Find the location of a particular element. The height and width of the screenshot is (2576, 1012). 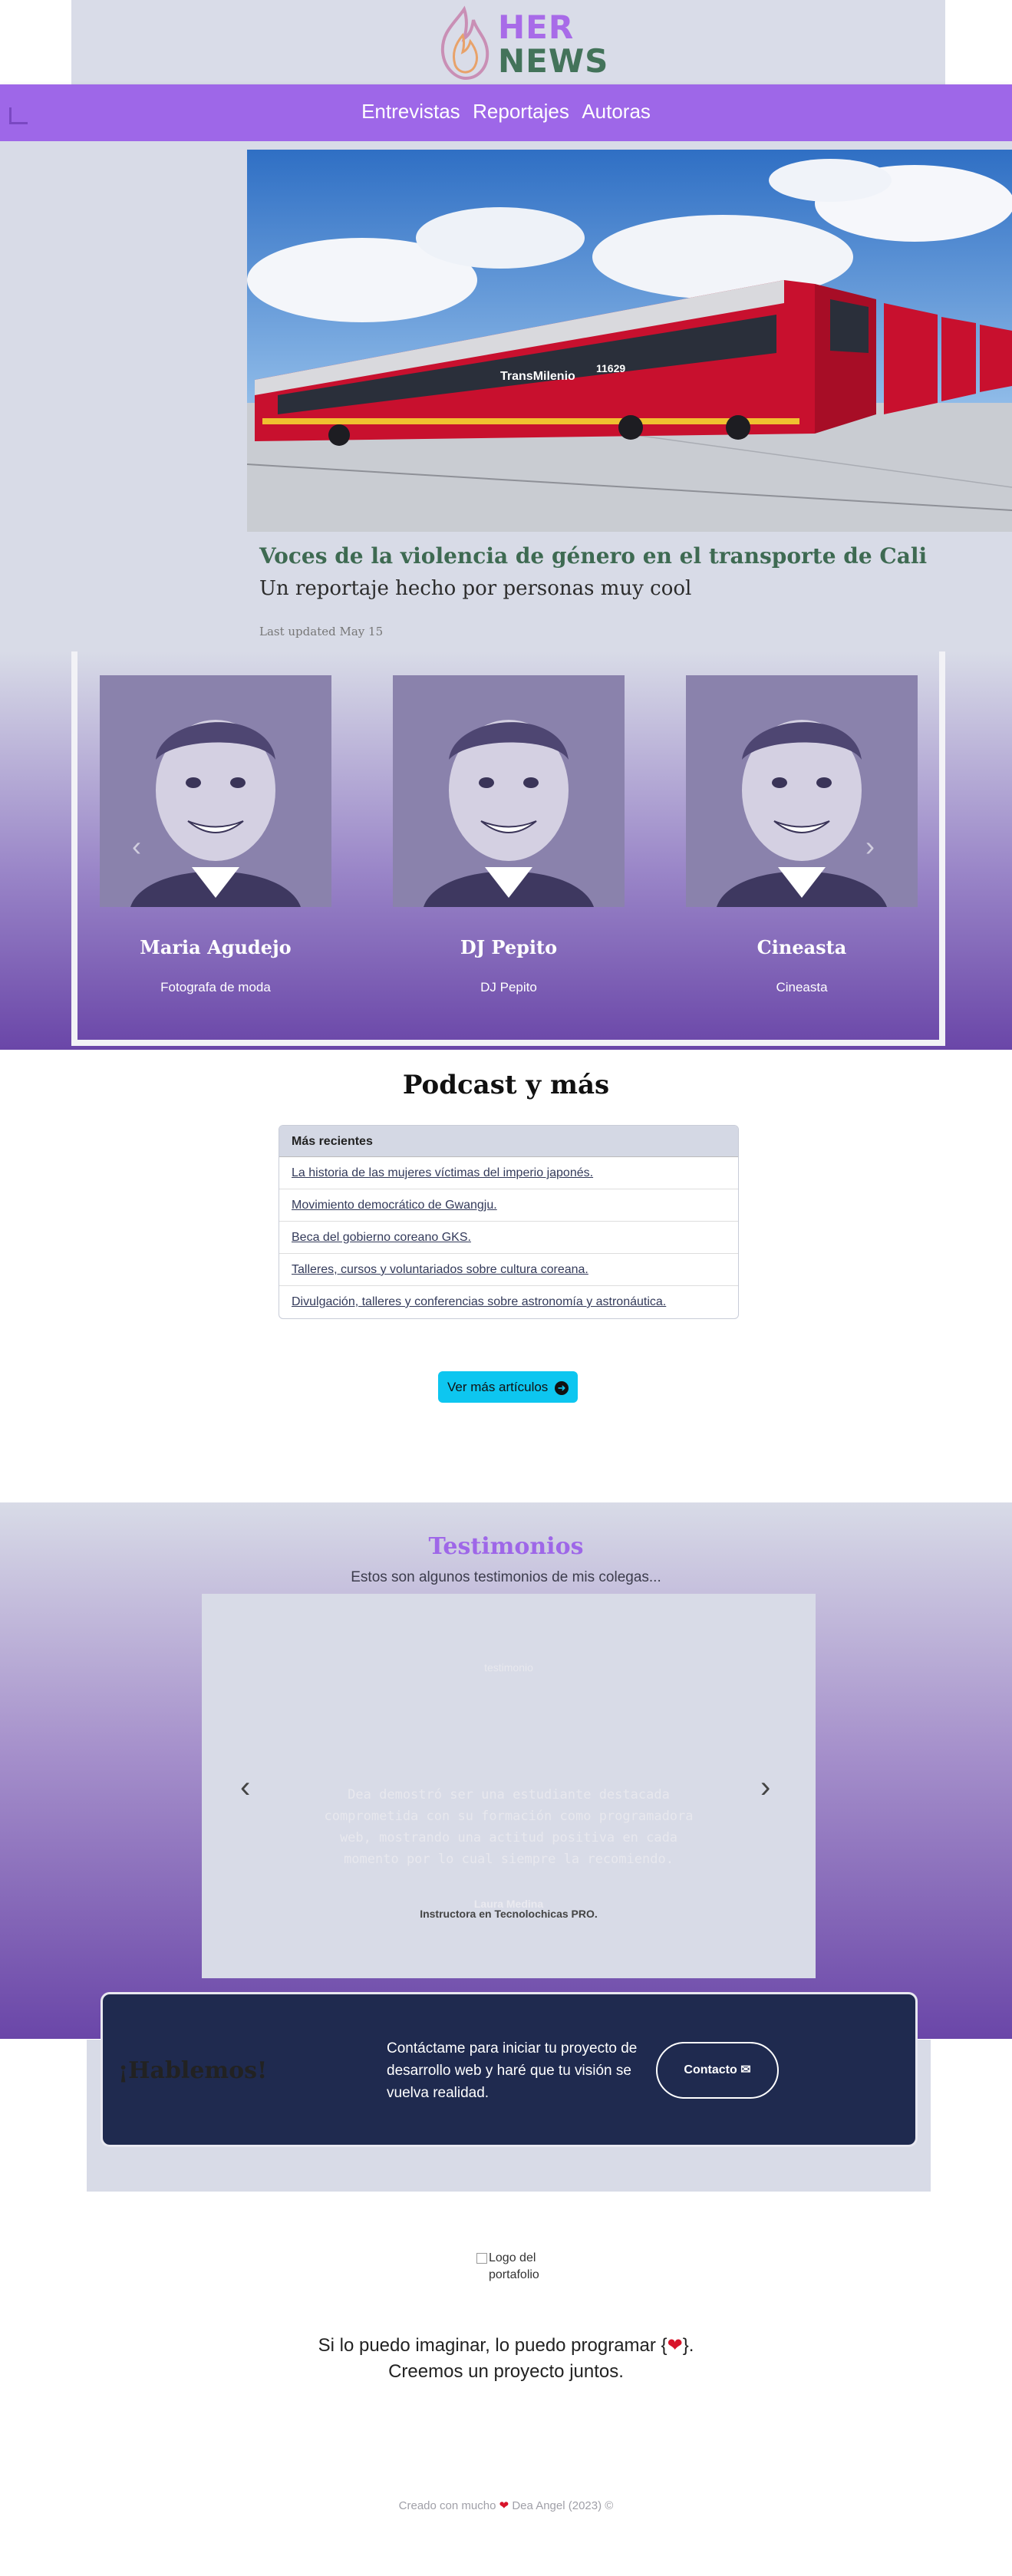

brand-wordmark: HER NEWS is located at coordinates (553, 44).